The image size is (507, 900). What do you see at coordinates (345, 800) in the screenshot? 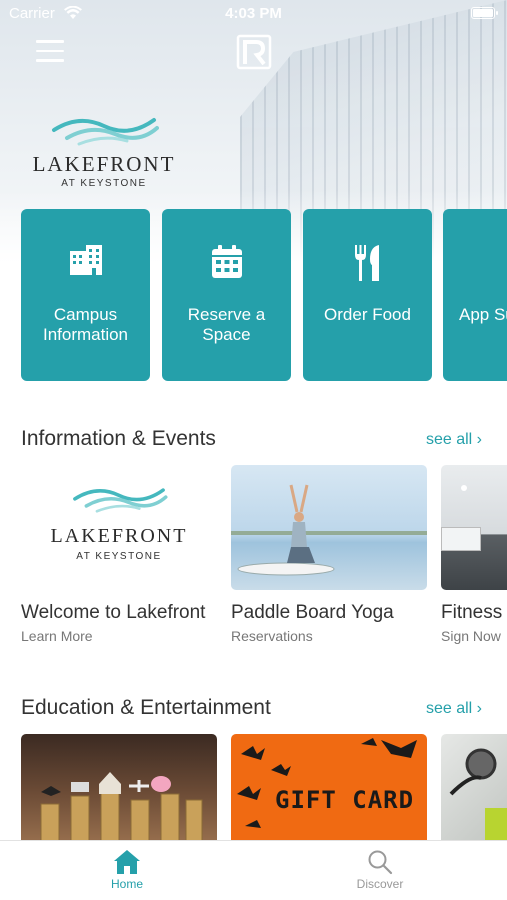
I see `gift-card-text: GIFT CARD` at bounding box center [345, 800].